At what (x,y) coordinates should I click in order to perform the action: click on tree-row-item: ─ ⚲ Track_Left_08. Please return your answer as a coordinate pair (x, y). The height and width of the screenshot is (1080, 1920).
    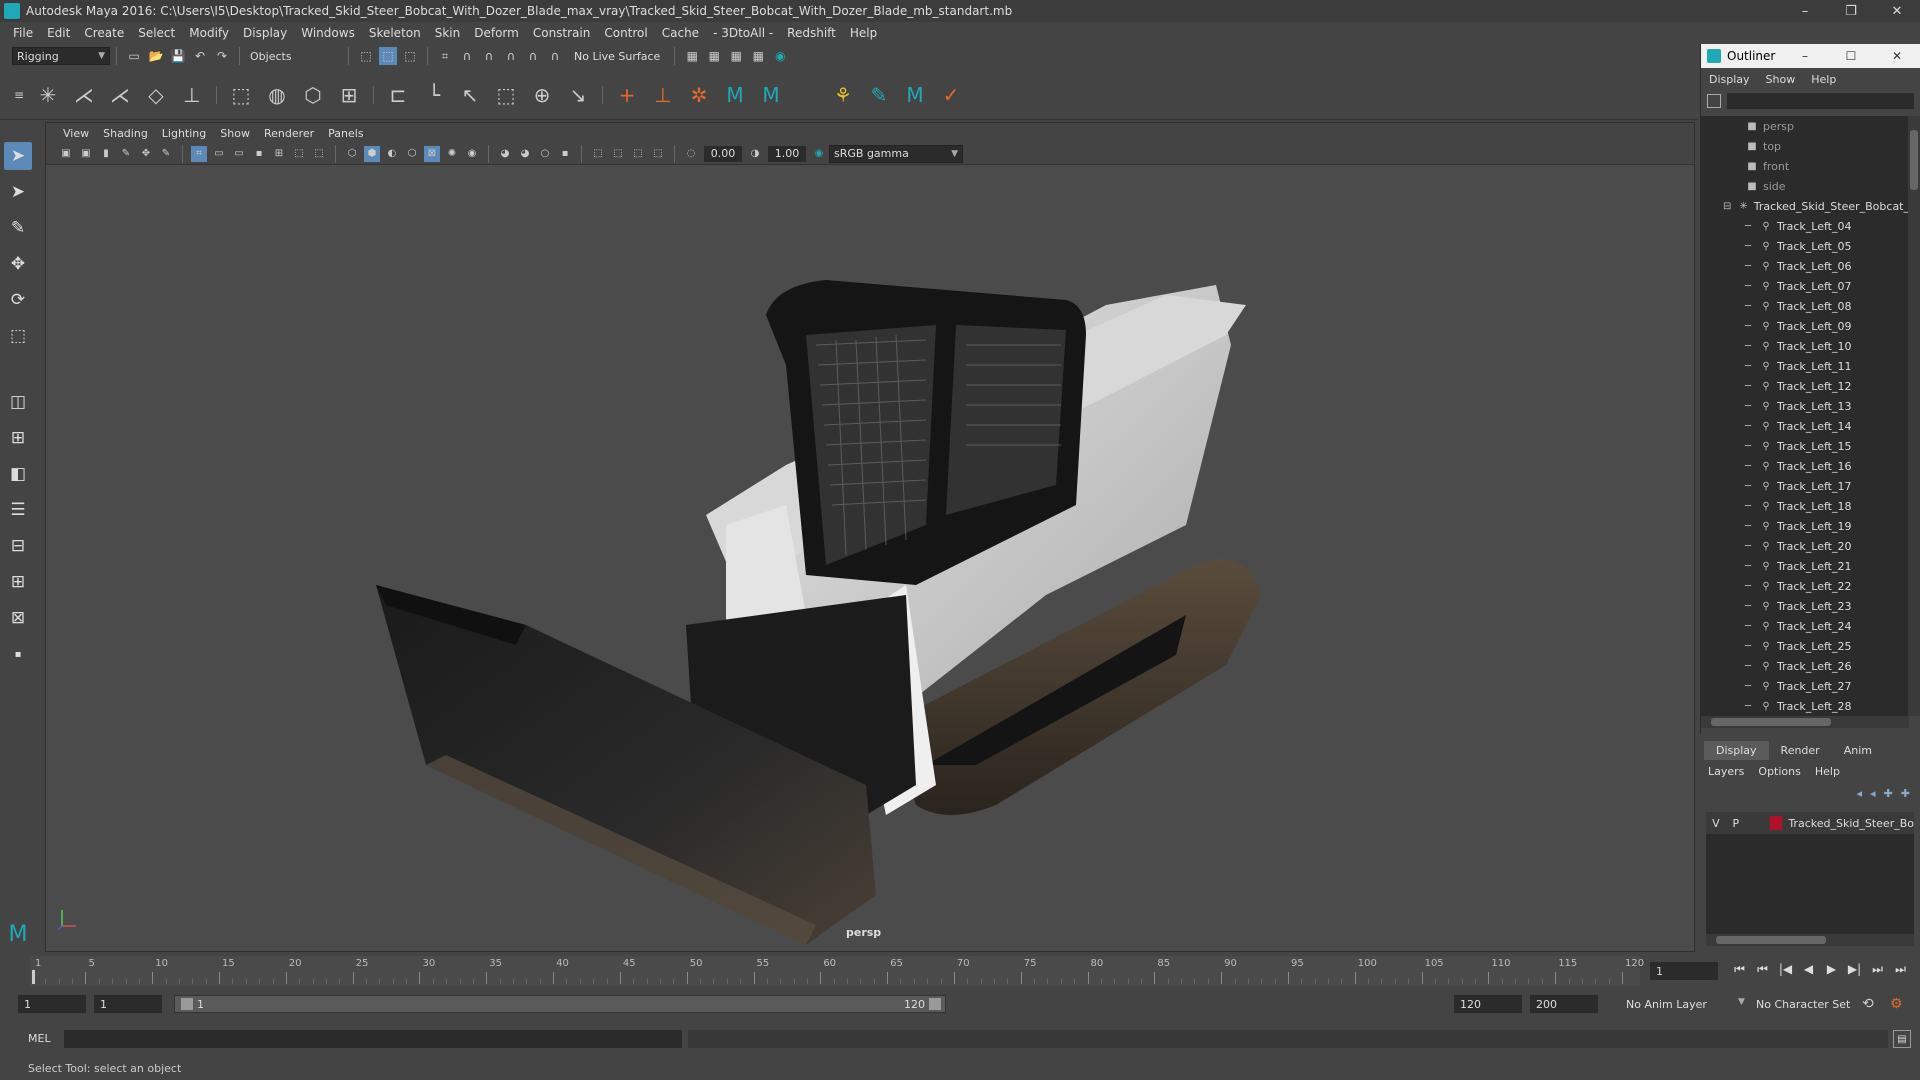
    Looking at the image, I should click on (1805, 306).